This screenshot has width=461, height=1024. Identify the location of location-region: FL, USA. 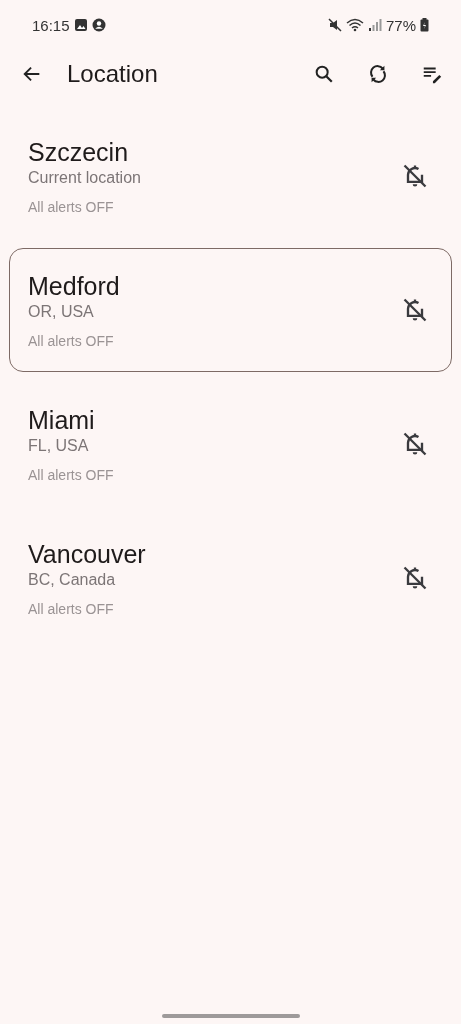
(59, 446).